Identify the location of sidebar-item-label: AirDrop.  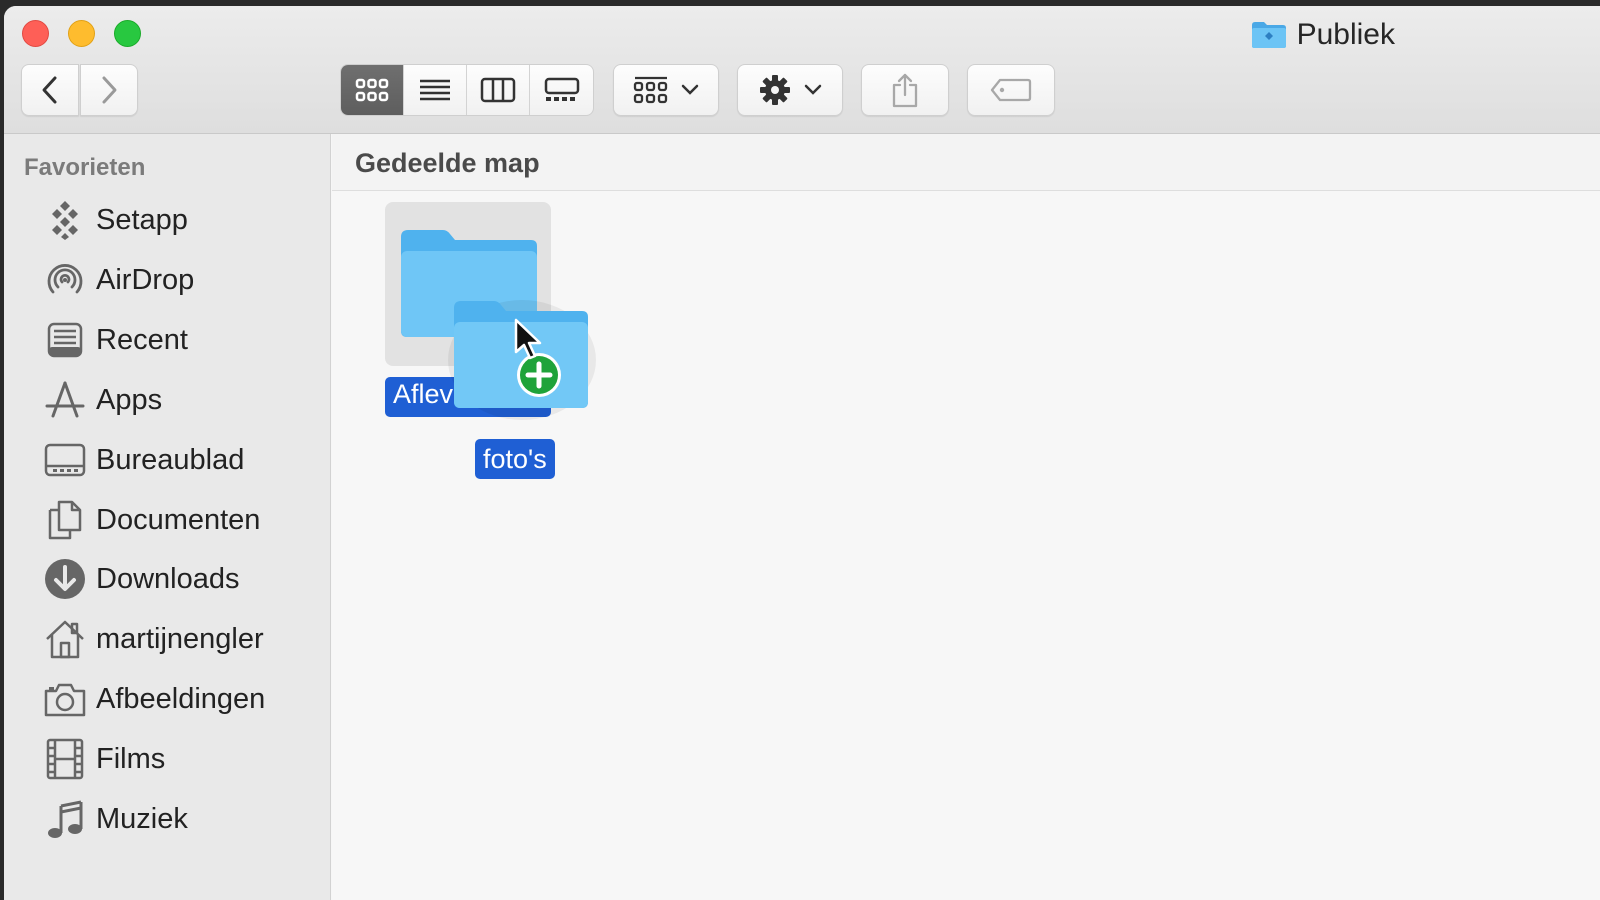
(145, 279).